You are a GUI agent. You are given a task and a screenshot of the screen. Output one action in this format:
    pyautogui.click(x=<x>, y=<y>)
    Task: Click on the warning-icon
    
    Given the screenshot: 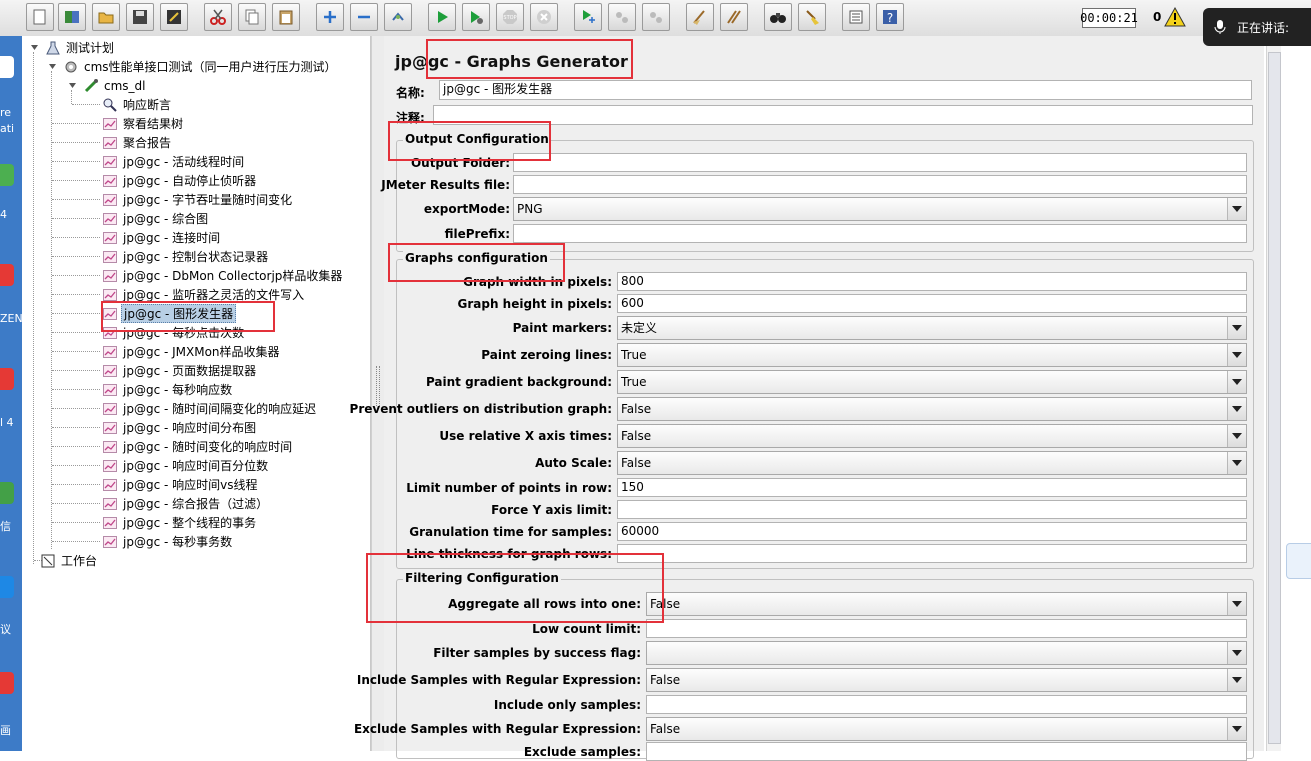 What is the action you would take?
    pyautogui.click(x=1175, y=18)
    